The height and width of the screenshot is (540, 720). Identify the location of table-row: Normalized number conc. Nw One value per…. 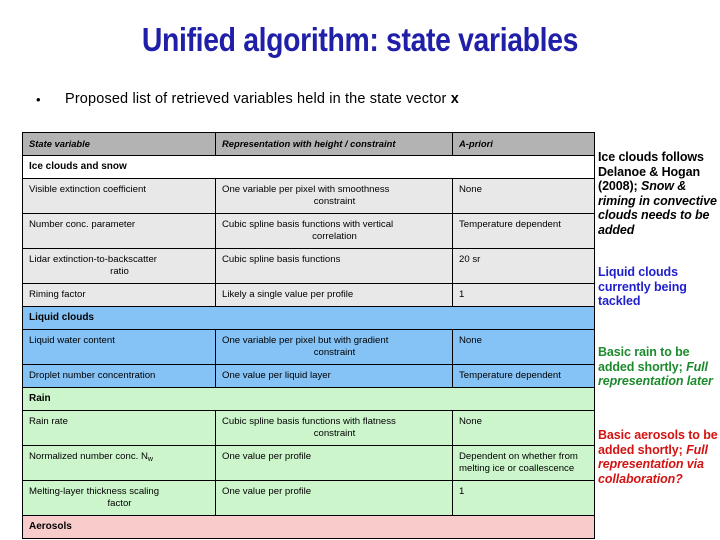
(308, 463).